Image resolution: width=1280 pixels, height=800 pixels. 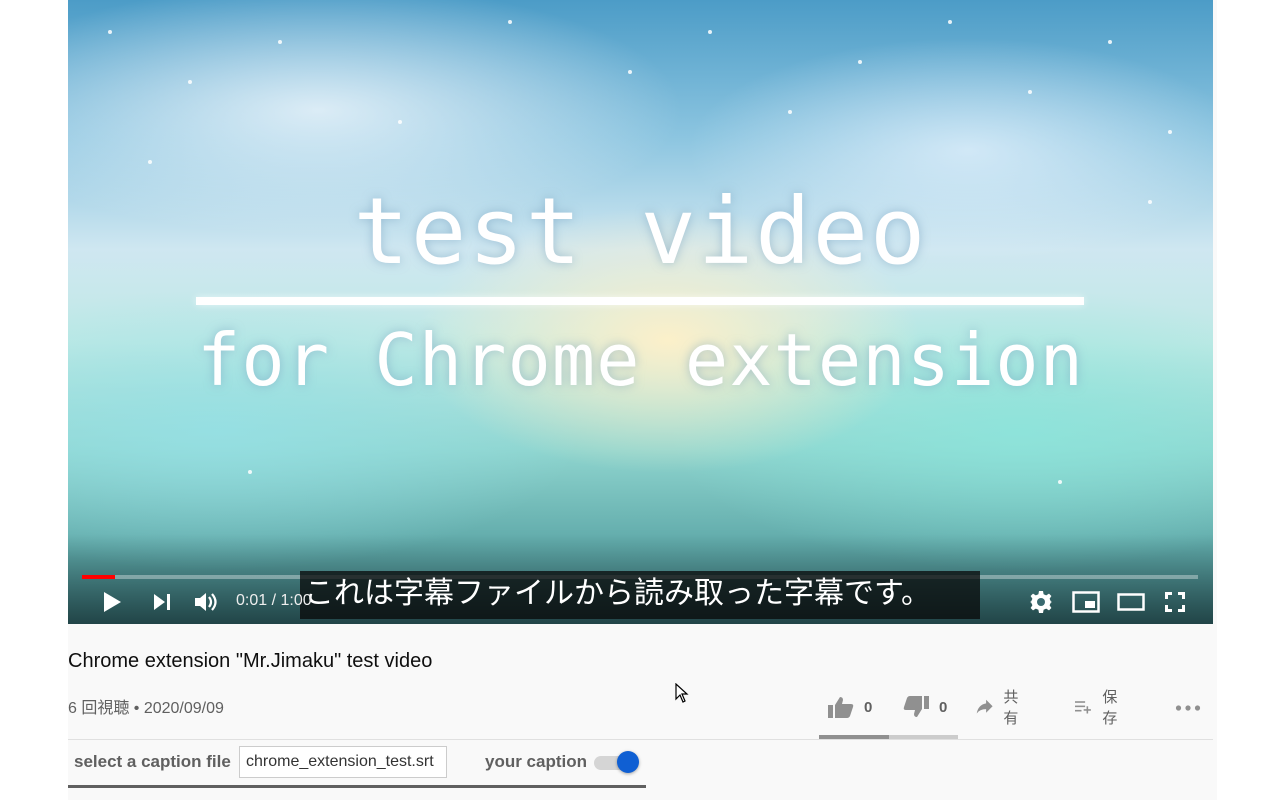 I want to click on caption-toggle, so click(x=617, y=762).